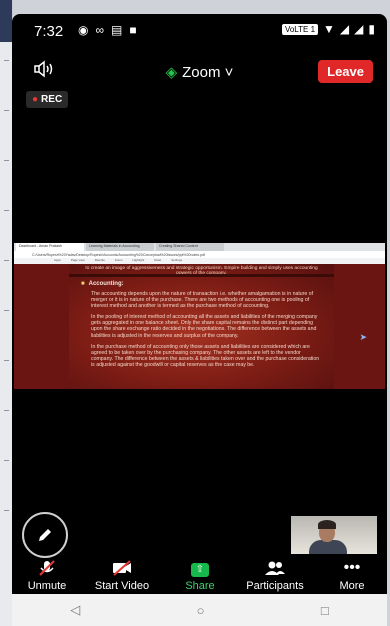 The width and height of the screenshot is (390, 626). I want to click on self-video-thumbnail, so click(334, 535).